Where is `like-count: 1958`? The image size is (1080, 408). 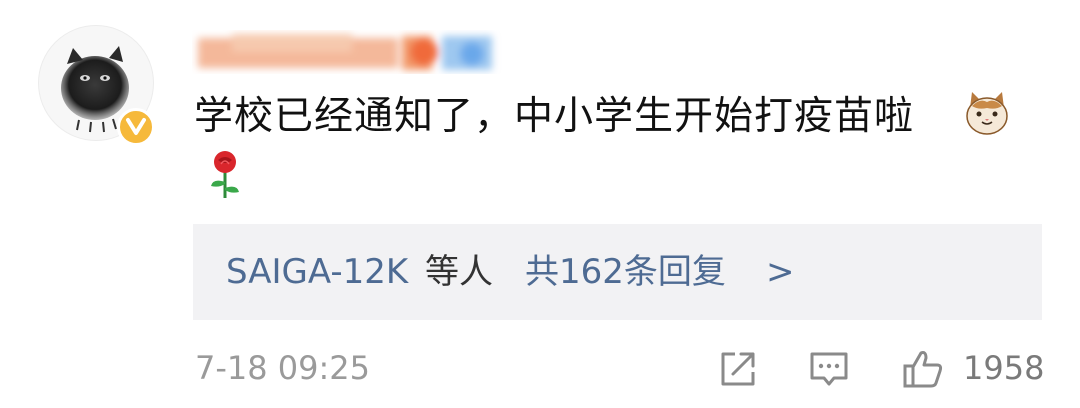 like-count: 1958 is located at coordinates (1004, 368).